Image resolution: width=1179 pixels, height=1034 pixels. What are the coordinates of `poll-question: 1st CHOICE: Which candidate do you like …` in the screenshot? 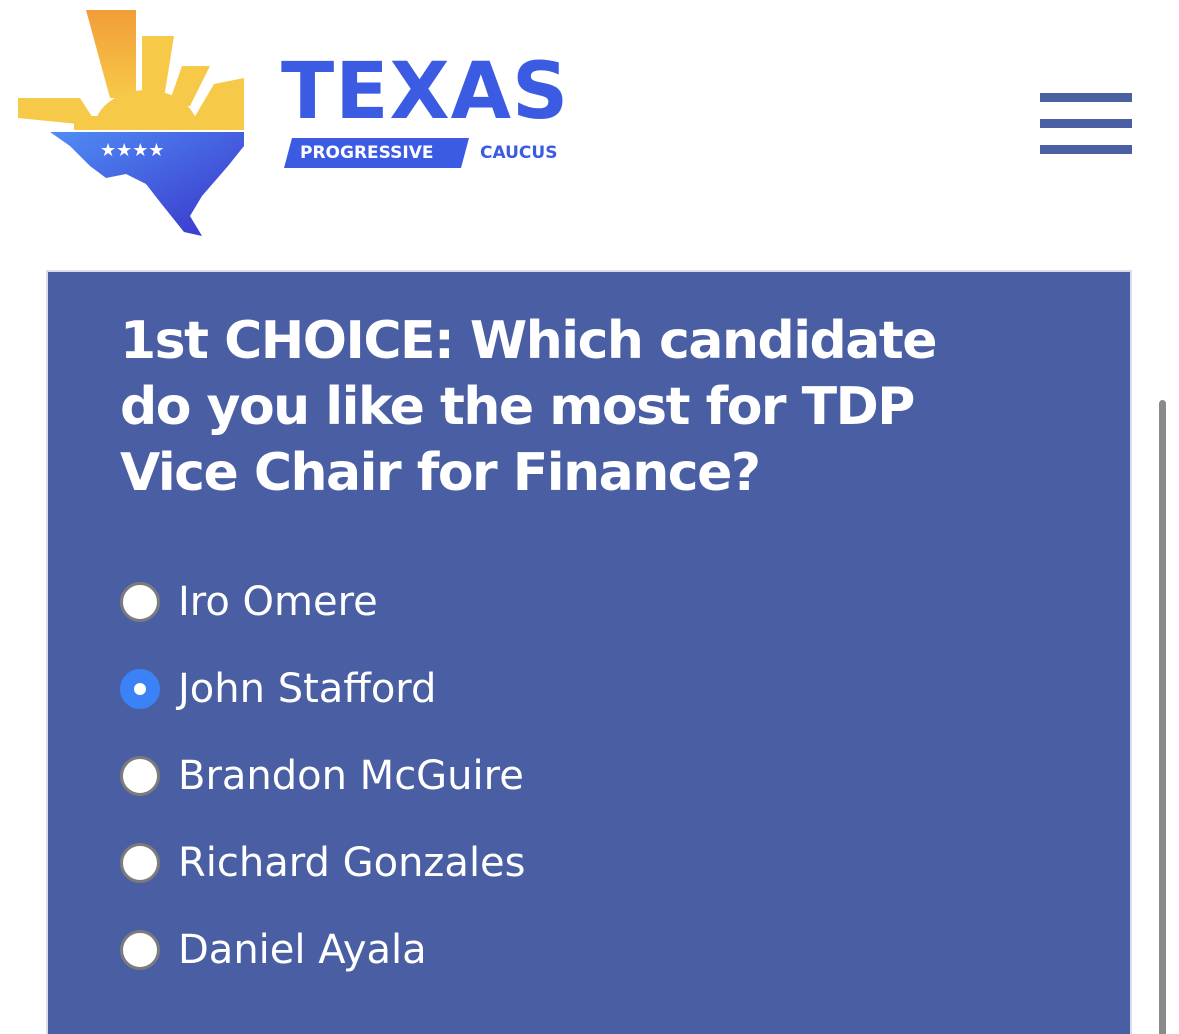 It's located at (528, 407).